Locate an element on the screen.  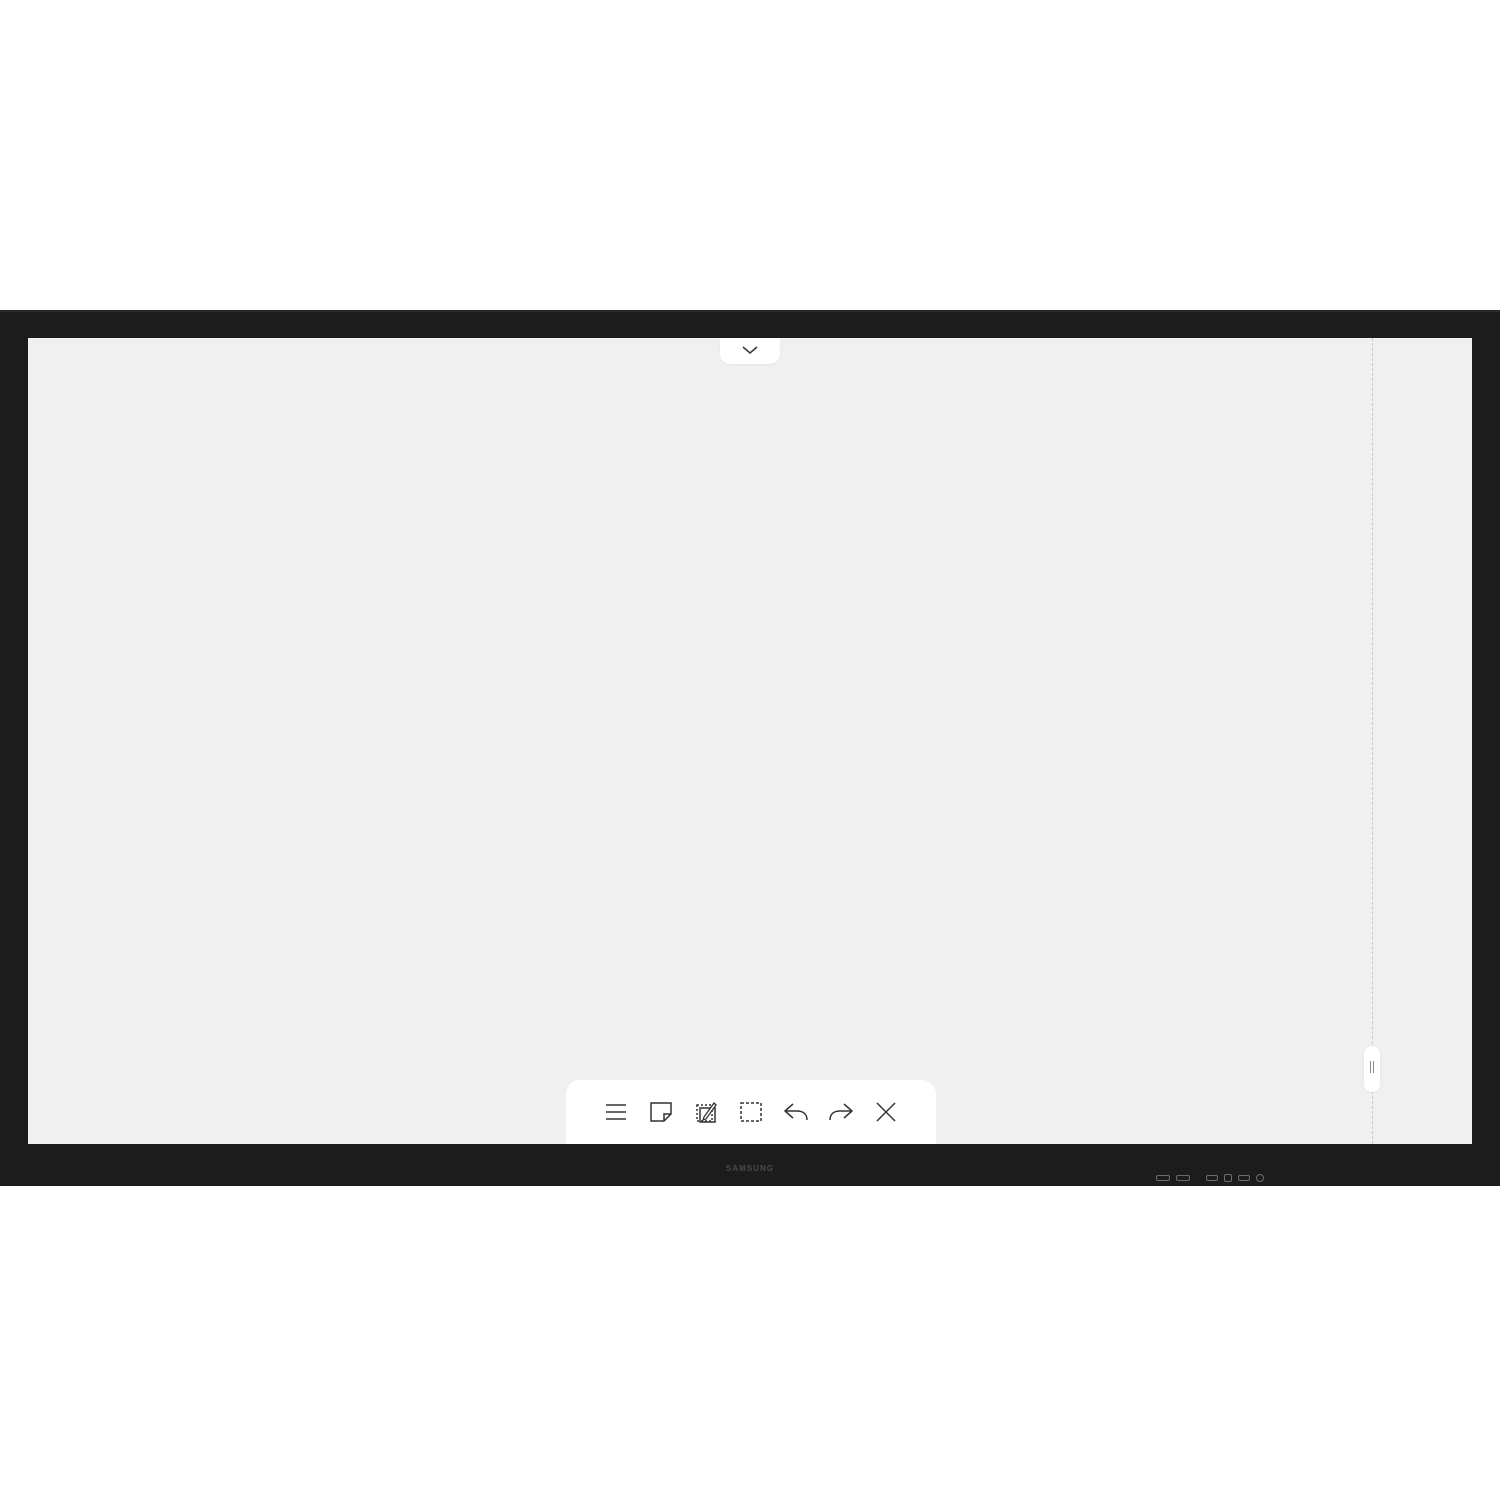
hamburger-menu-icon is located at coordinates (616, 1112).